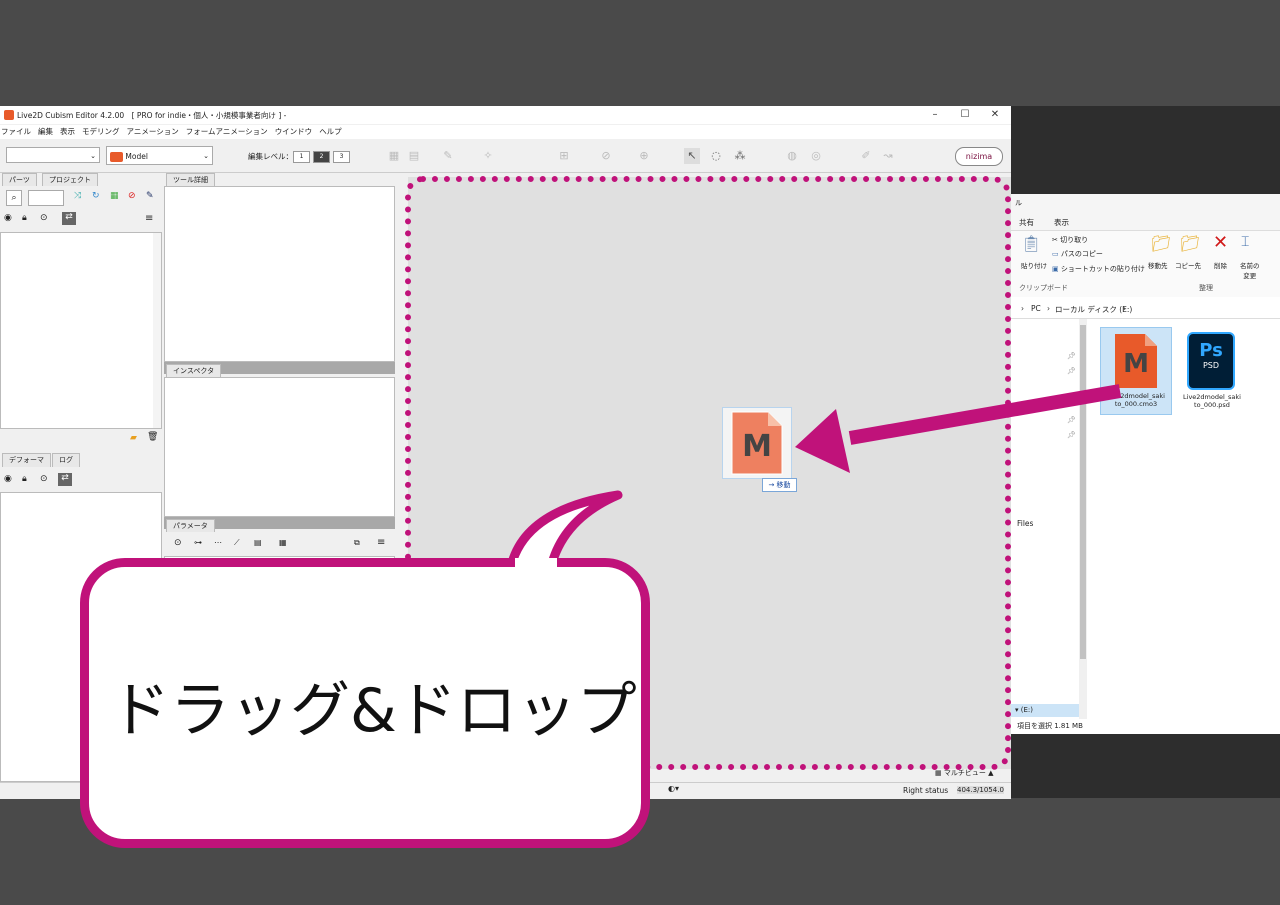 Image resolution: width=1280 pixels, height=905 pixels. I want to click on folder-icon: ▰, so click(133, 438).